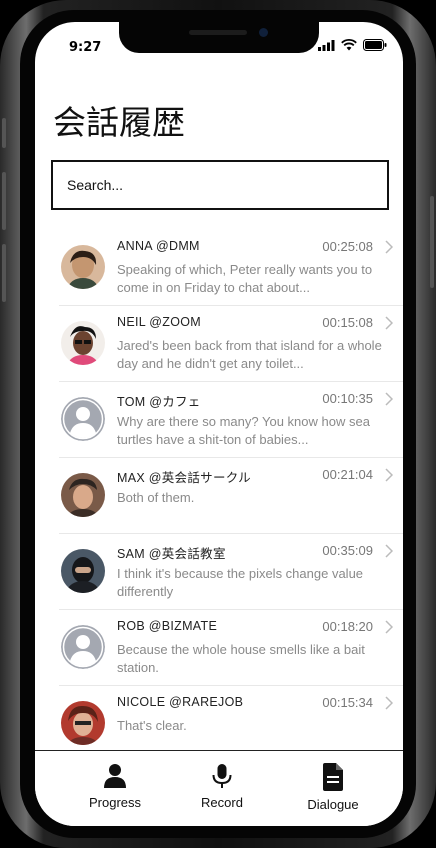 Image resolution: width=436 pixels, height=848 pixels. What do you see at coordinates (219, 37) in the screenshot?
I see `notch` at bounding box center [219, 37].